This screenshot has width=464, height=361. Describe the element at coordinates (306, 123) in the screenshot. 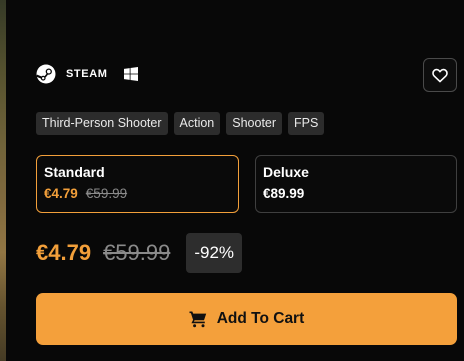

I see `tag-fps: FPS` at that location.